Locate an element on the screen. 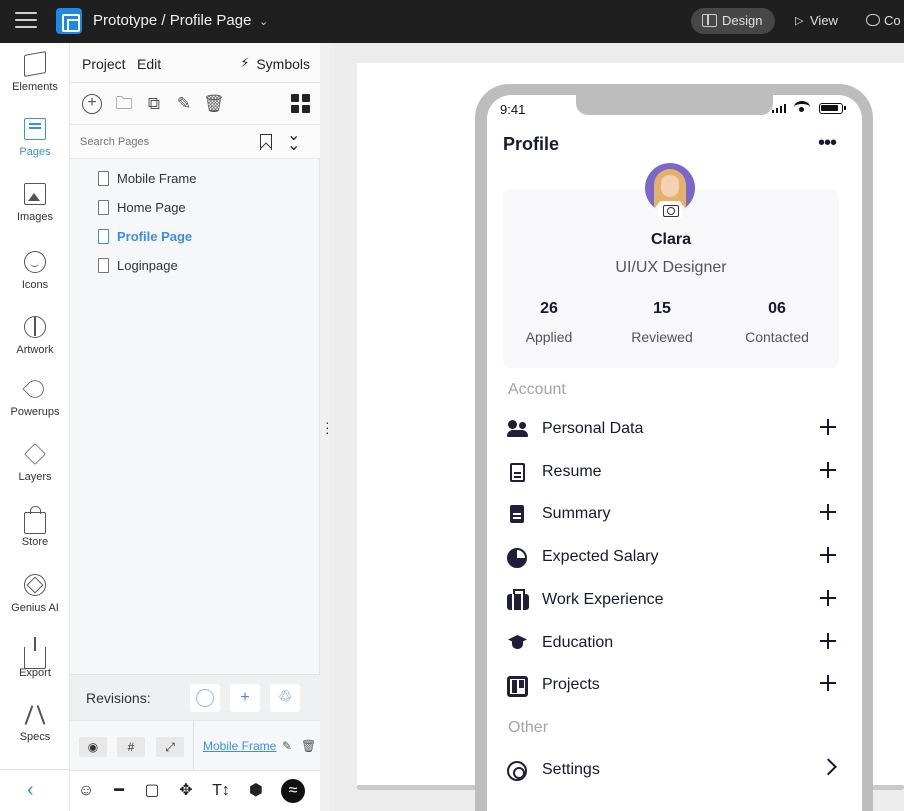 The width and height of the screenshot is (904, 811). menu-item-education: Education is located at coordinates (673, 644).